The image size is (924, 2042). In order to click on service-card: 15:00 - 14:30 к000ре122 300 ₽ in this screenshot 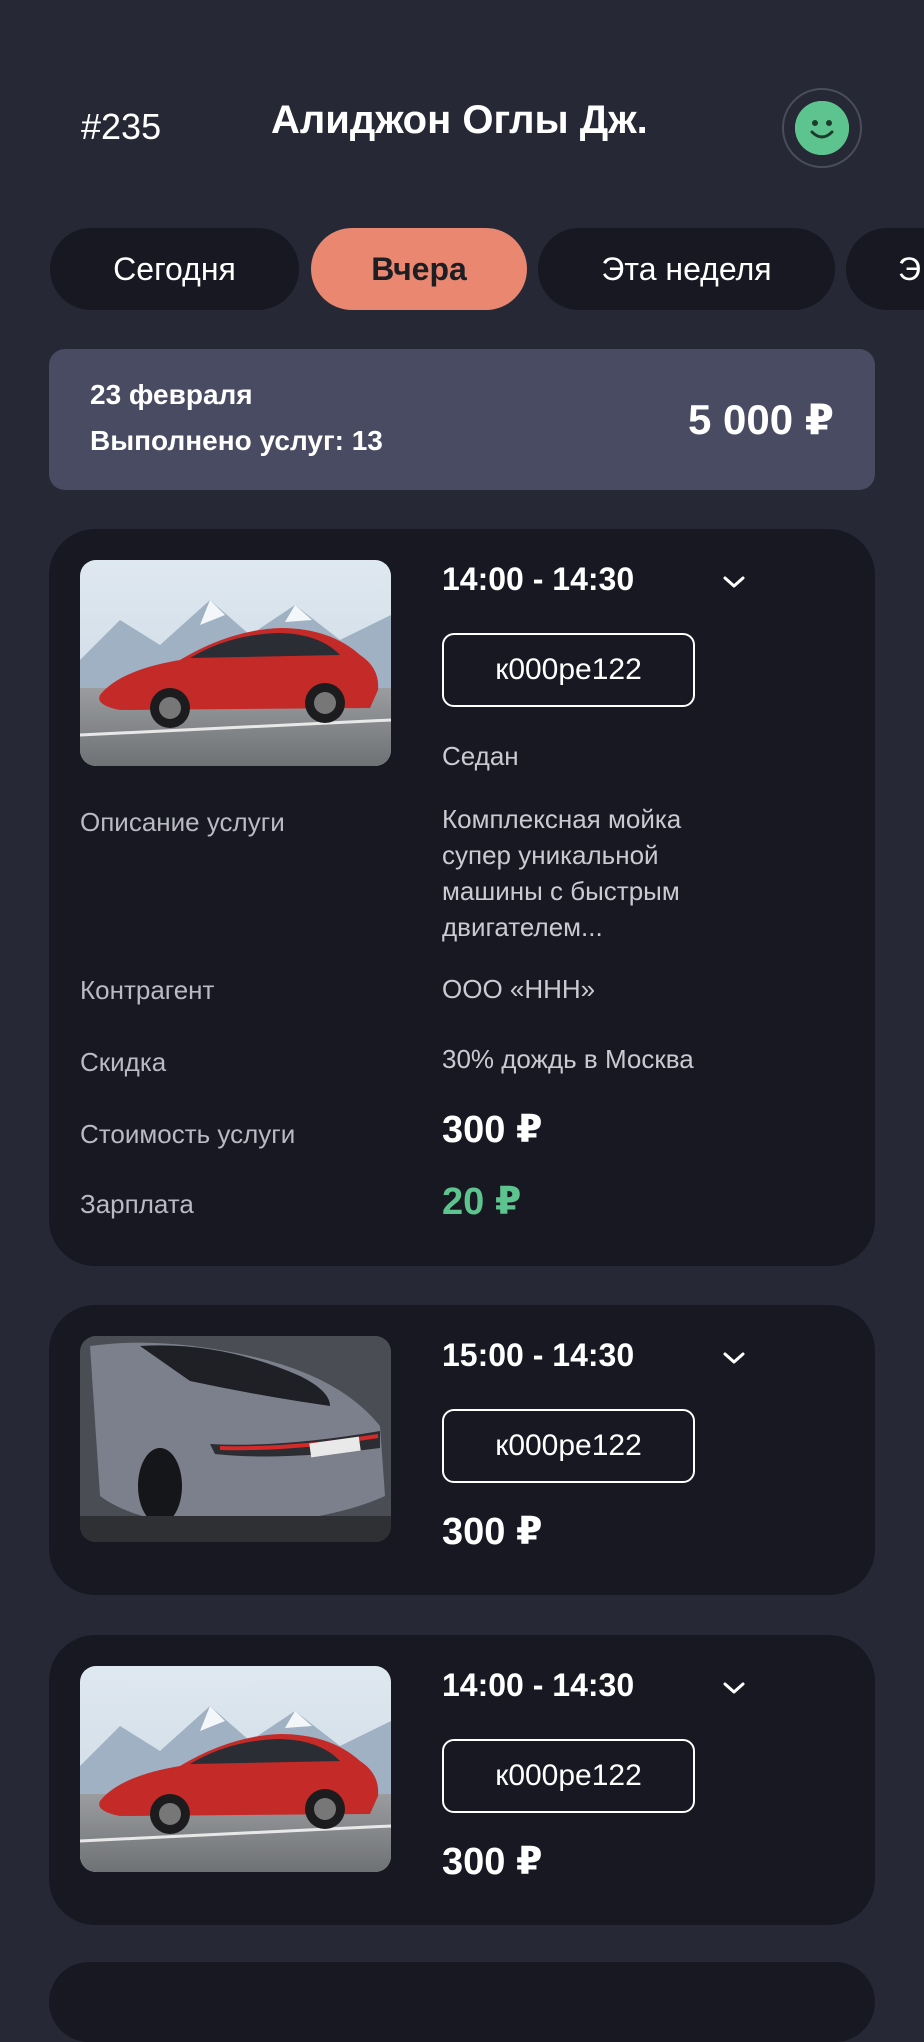, I will do `click(462, 1450)`.